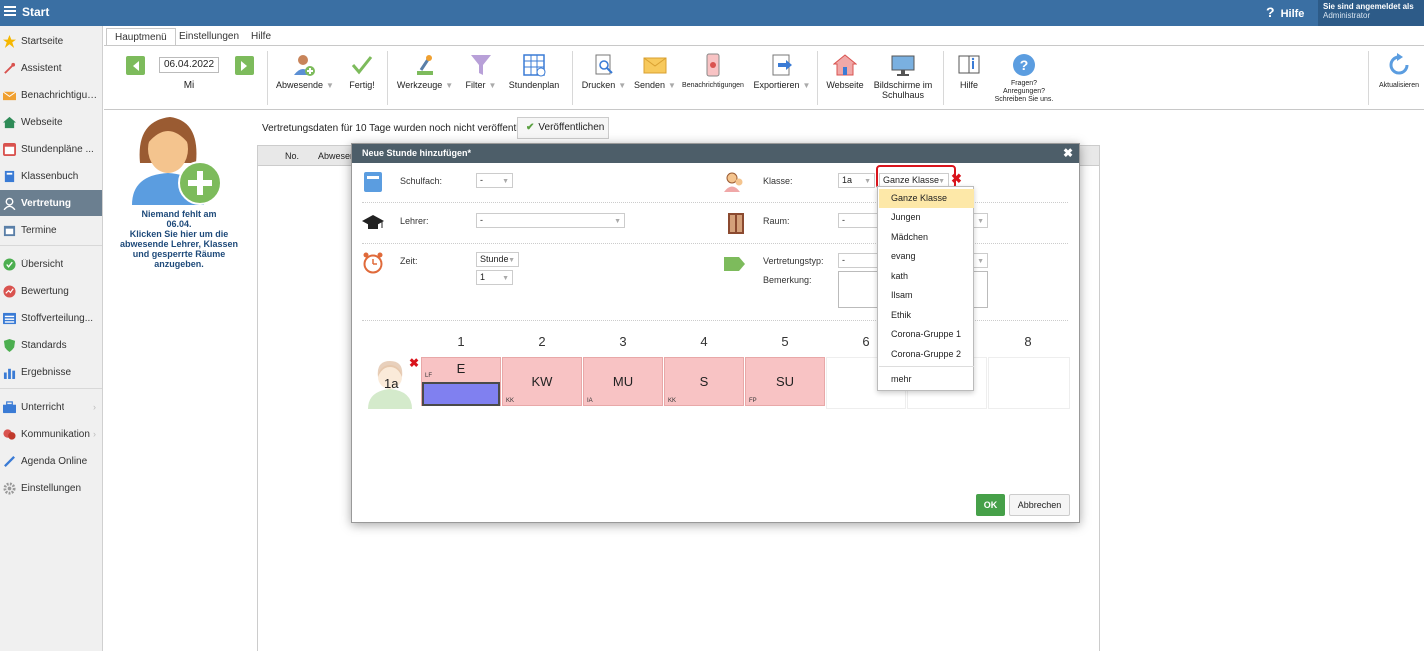  Describe the element at coordinates (51, 372) in the screenshot. I see `sidebar-item-ergebnisse: Ergebnisse` at that location.